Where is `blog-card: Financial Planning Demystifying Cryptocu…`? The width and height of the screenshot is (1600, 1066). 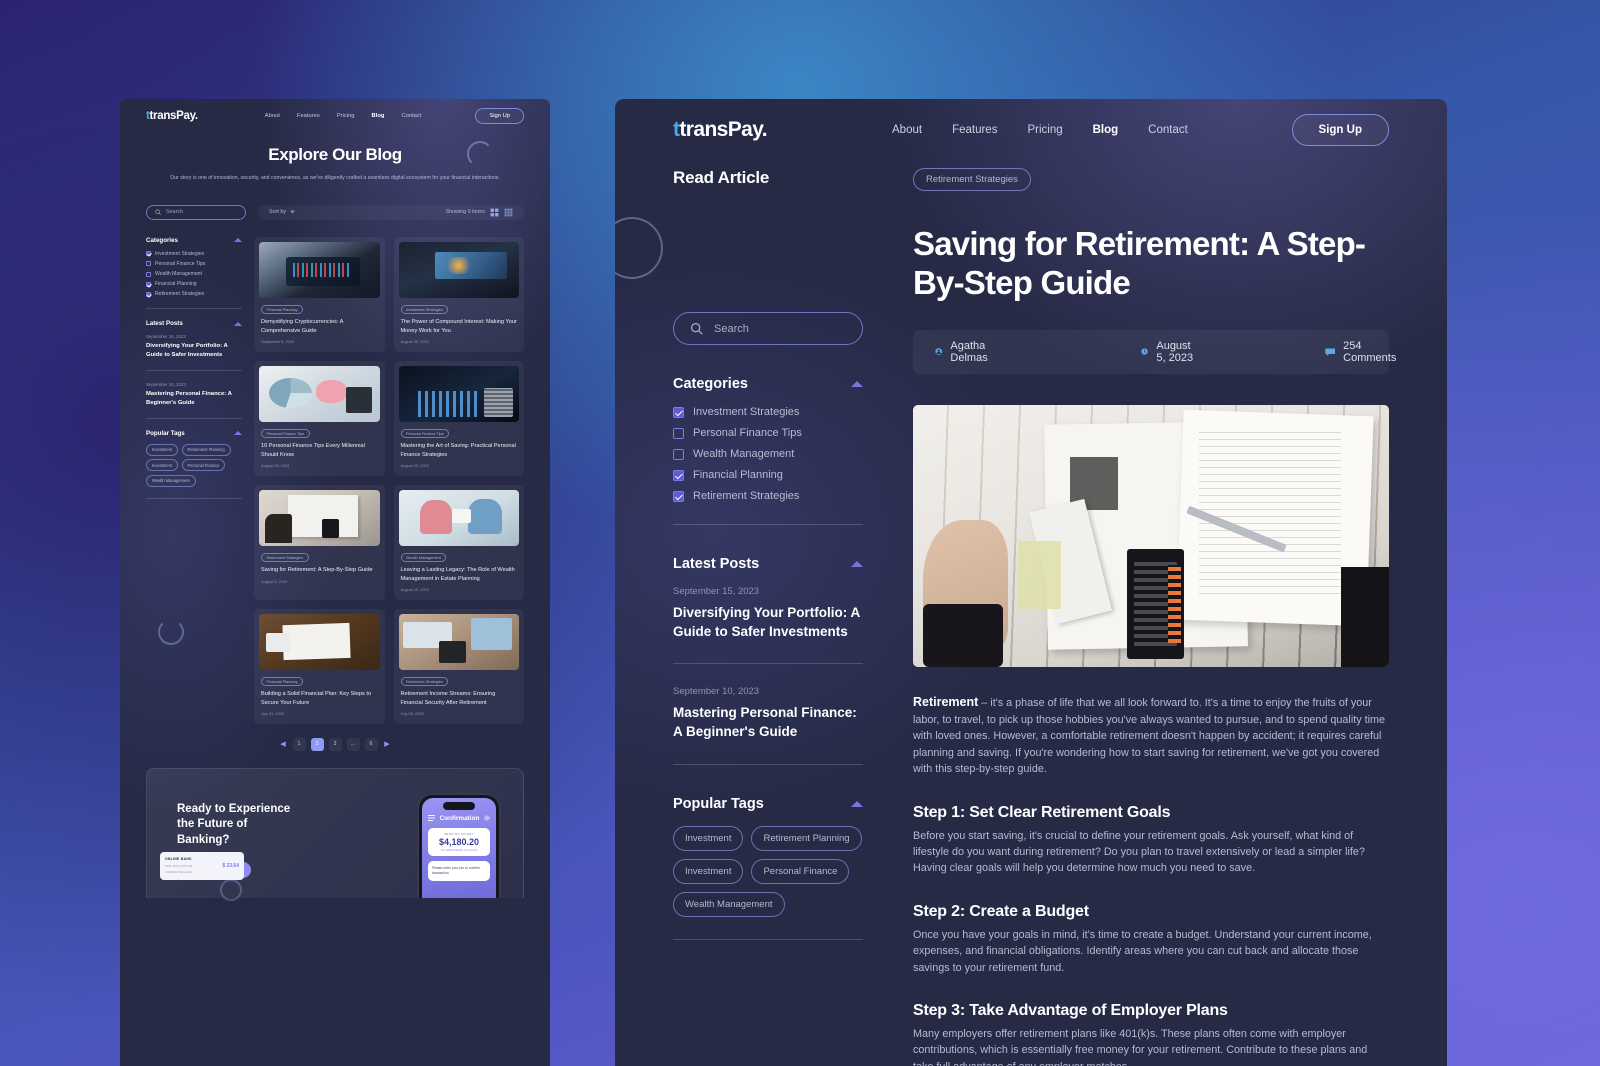 blog-card: Financial Planning Demystifying Cryptocu… is located at coordinates (319, 294).